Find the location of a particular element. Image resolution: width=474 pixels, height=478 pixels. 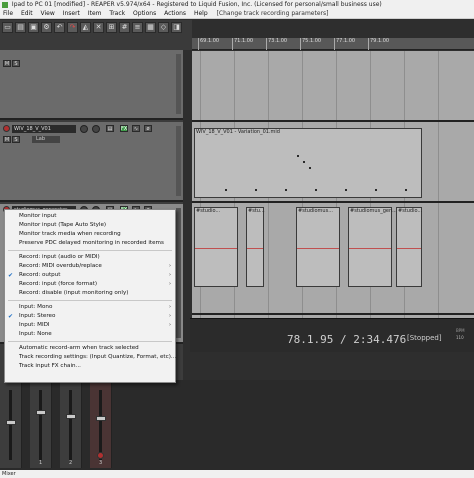

metronome-icon: ◭ is located at coordinates (85, 27).